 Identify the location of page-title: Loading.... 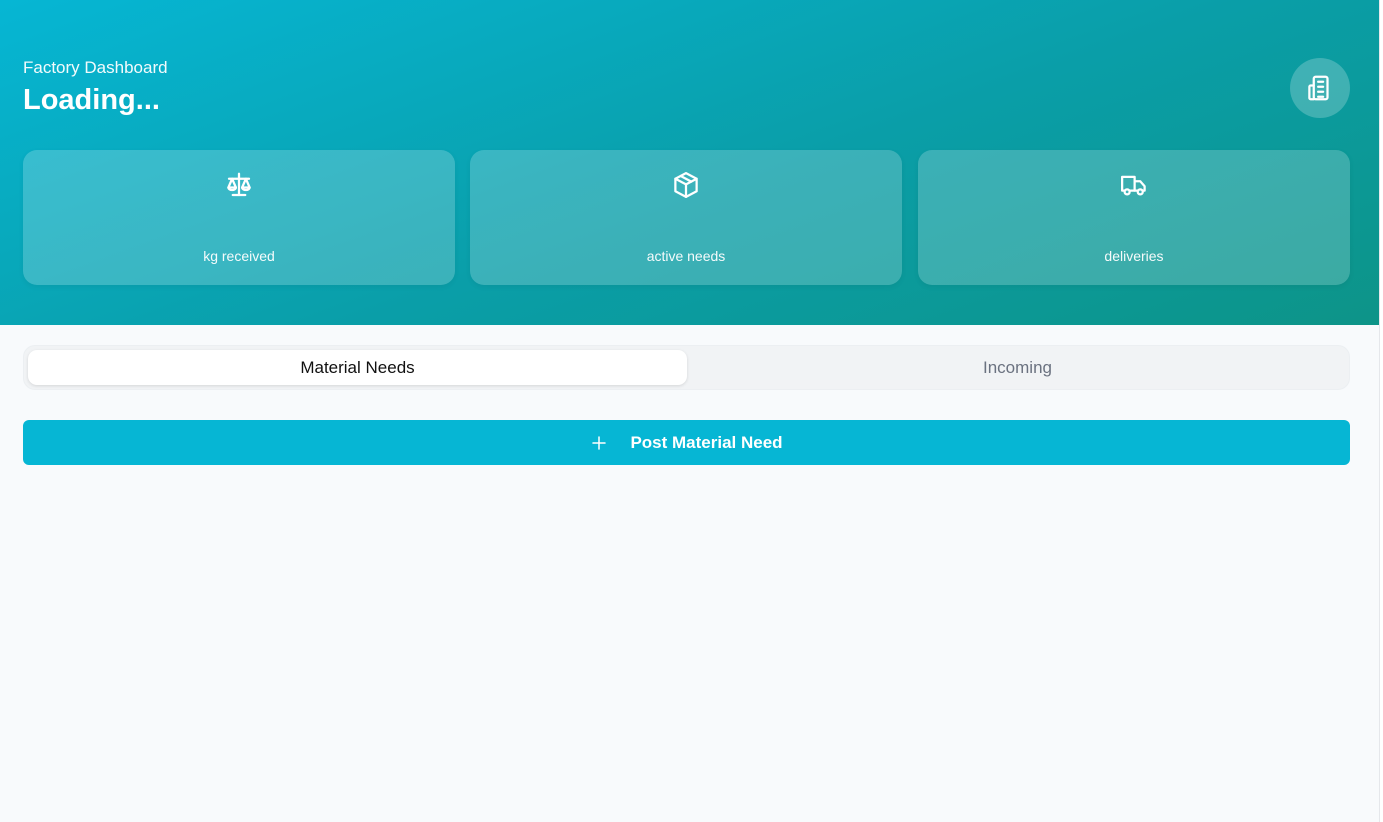
(91, 100).